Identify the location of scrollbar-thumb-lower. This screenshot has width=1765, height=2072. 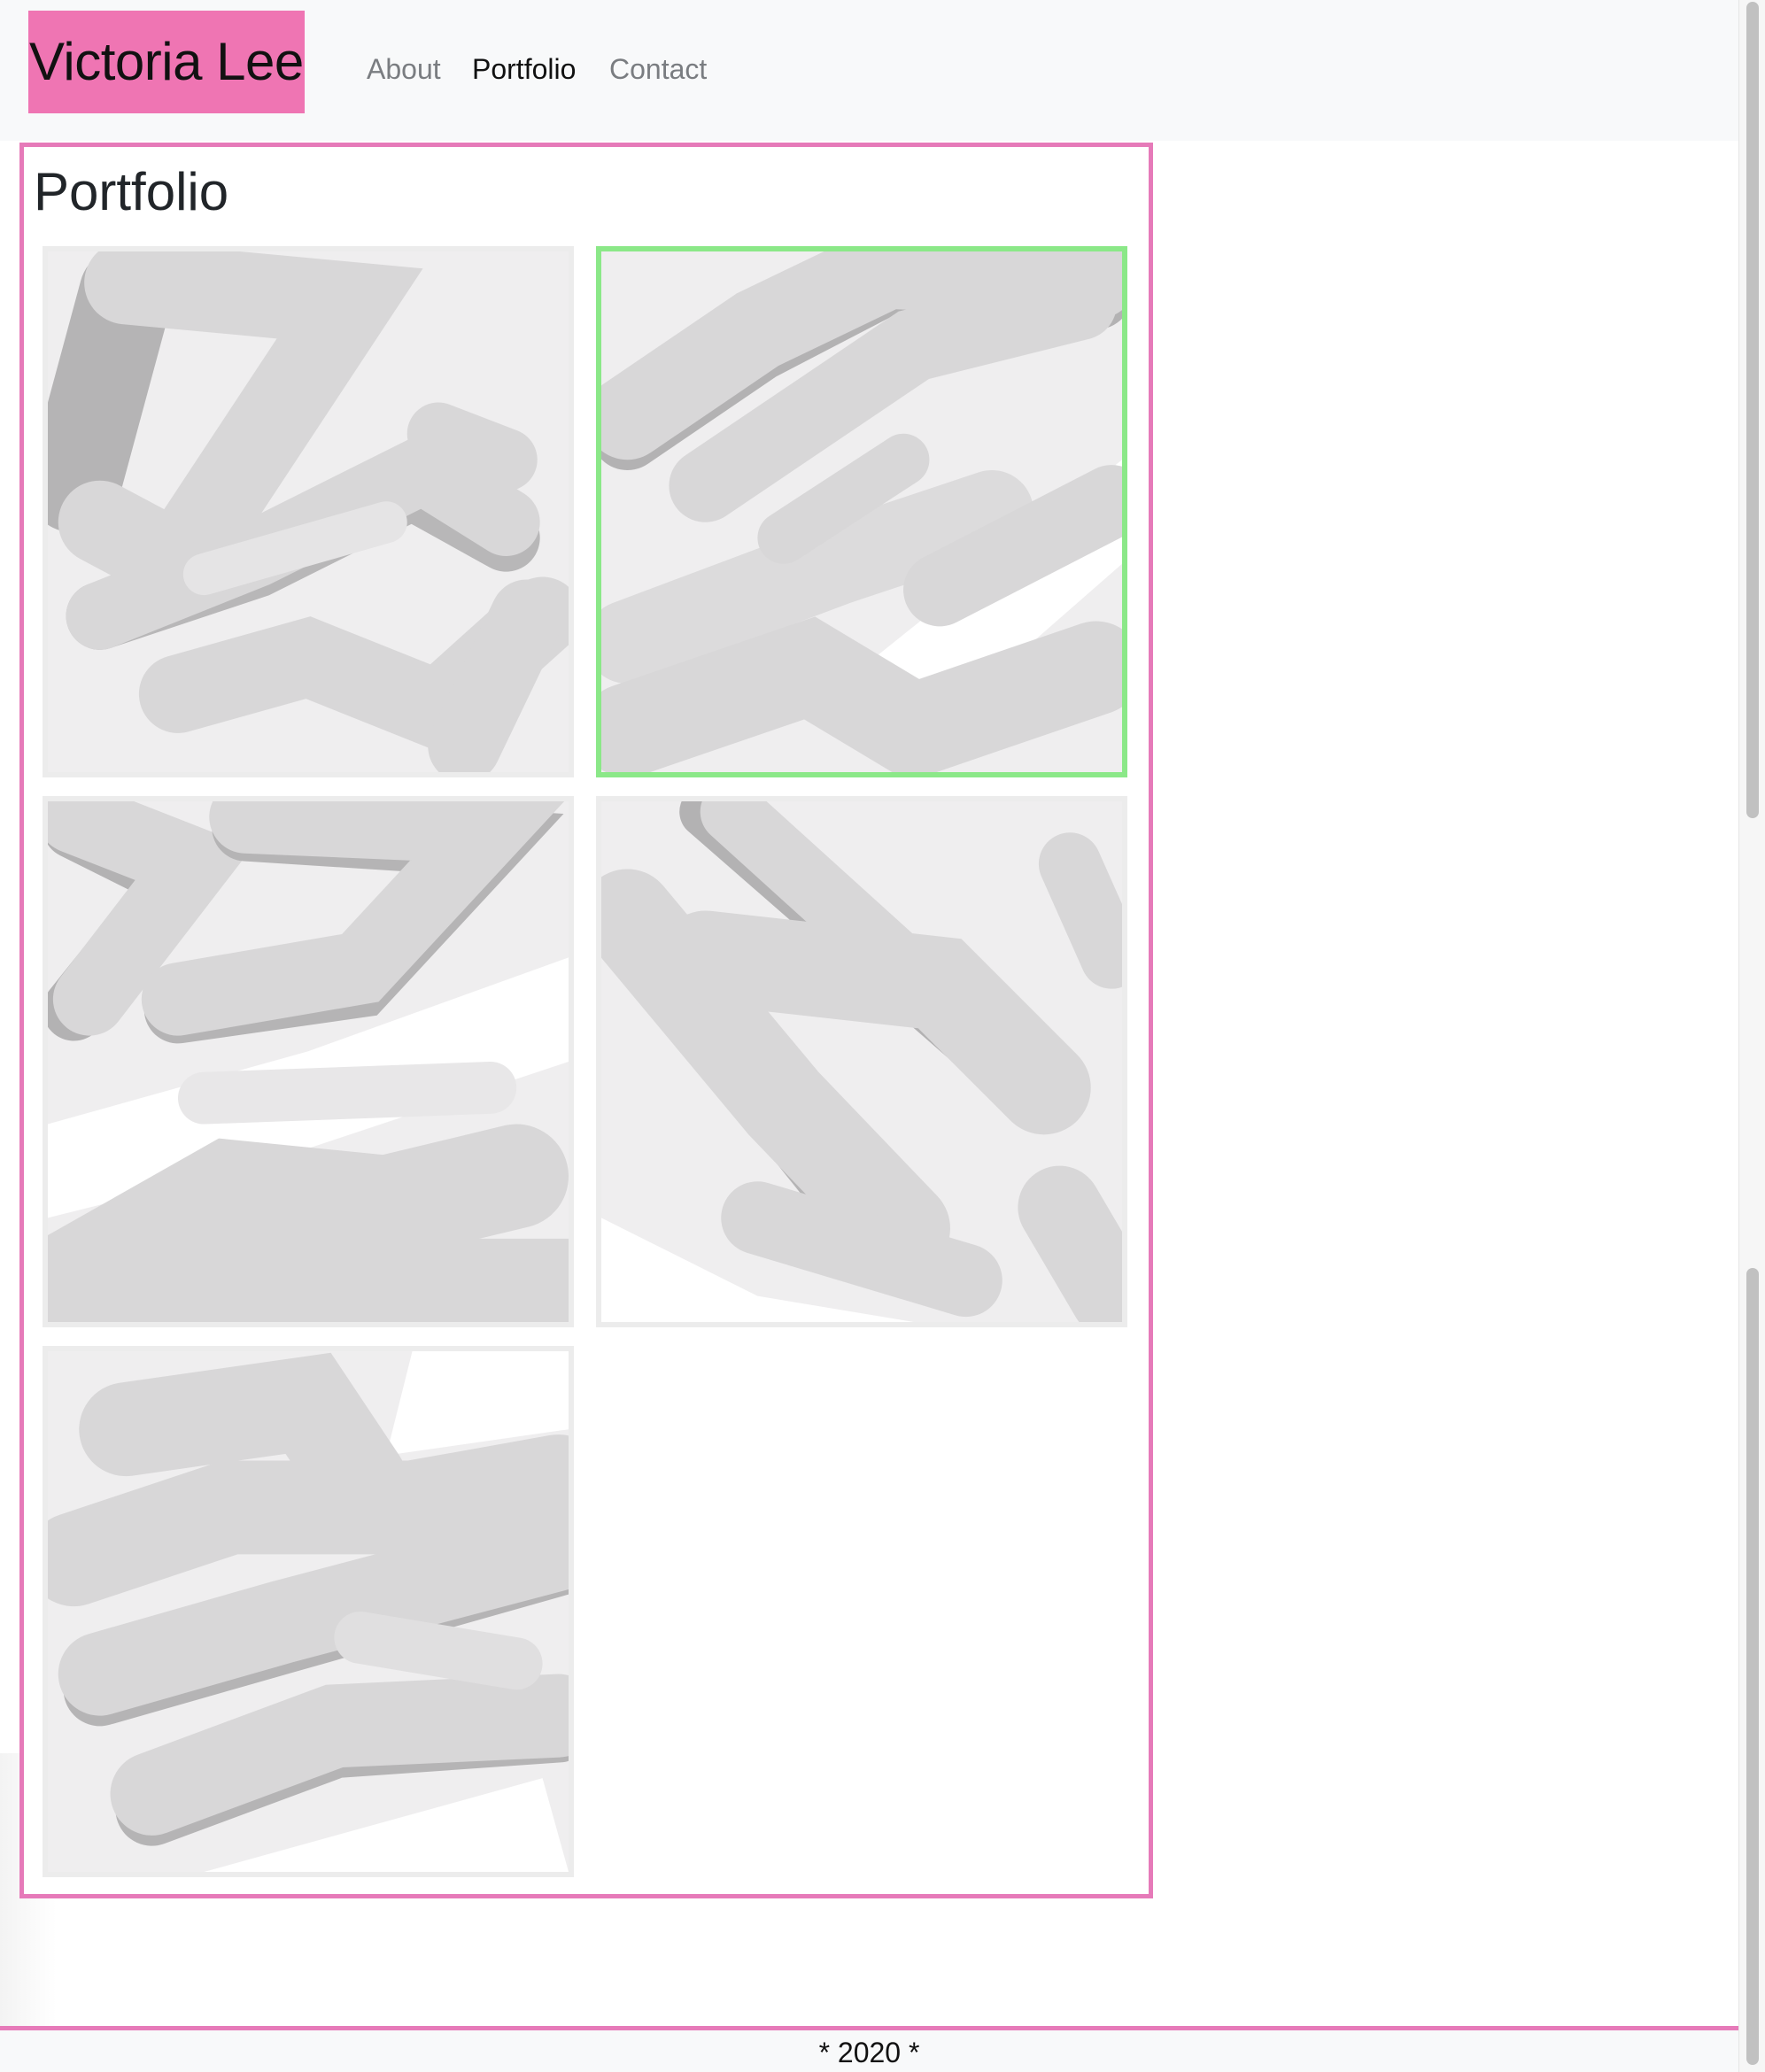
(1752, 1666).